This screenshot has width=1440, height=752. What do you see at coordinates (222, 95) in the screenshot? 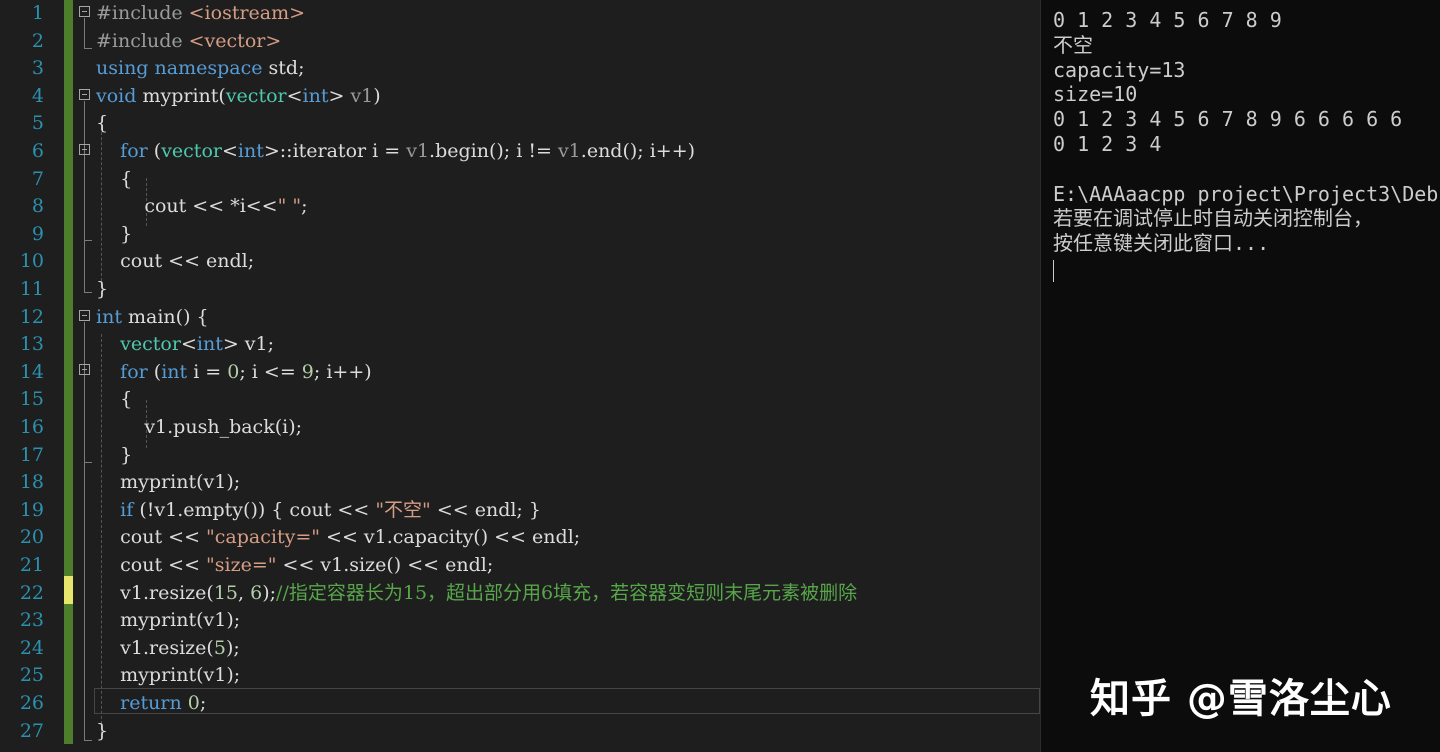
I see `code-token: (` at bounding box center [222, 95].